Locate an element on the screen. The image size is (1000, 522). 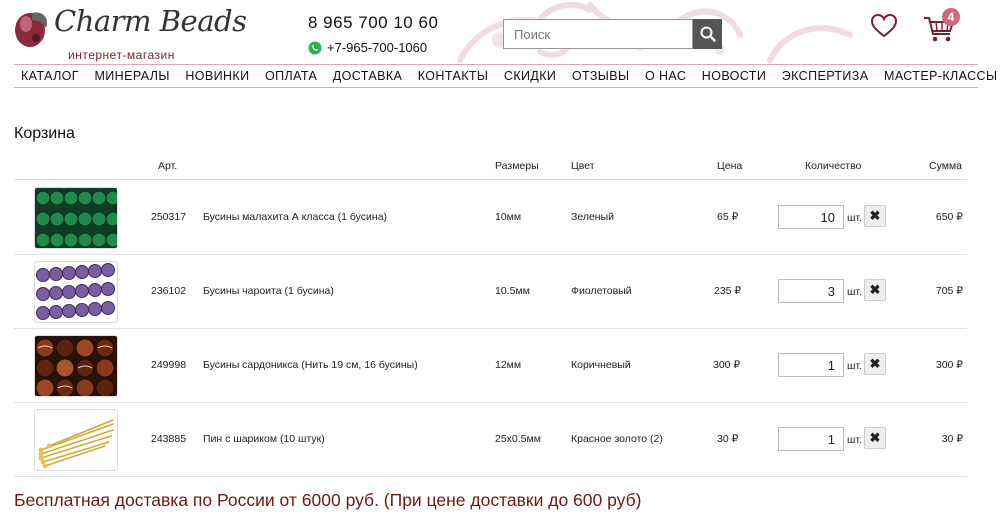
product-size: 12мм is located at coordinates (508, 365).